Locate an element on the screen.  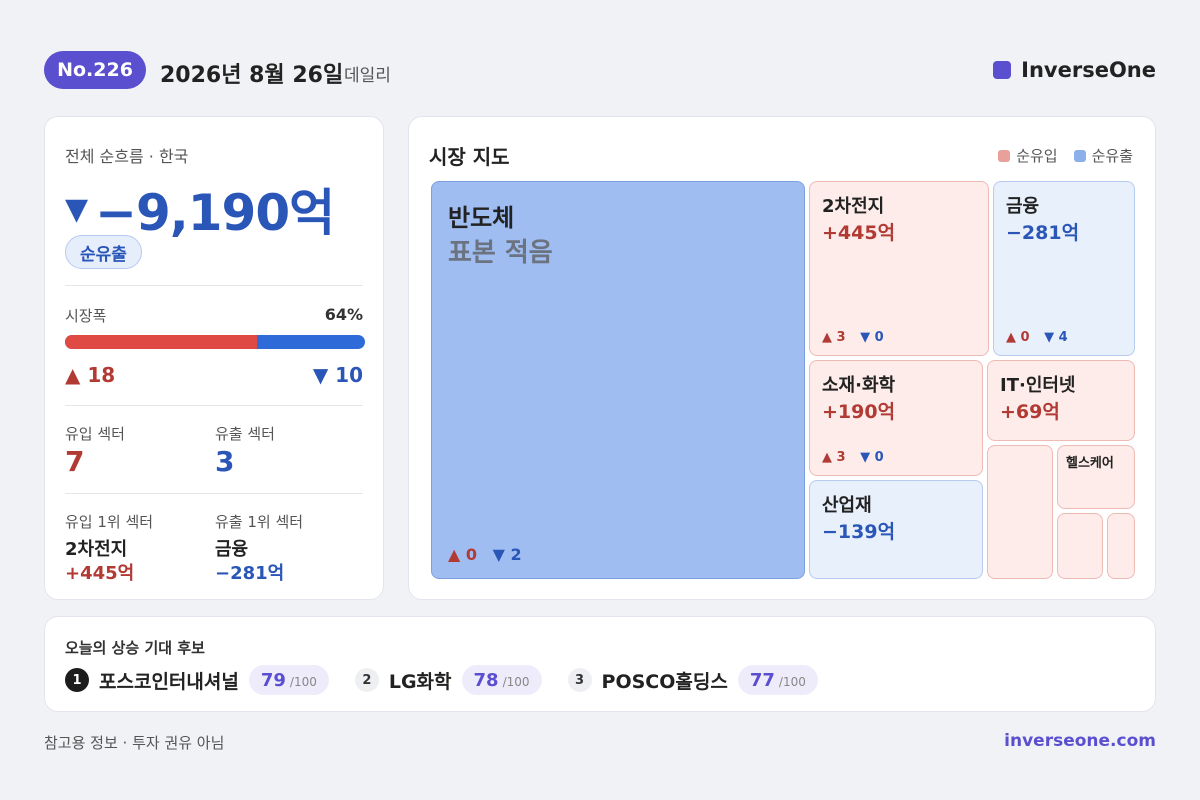
top-inflow-sector: 2차전지 is located at coordinates (96, 549).